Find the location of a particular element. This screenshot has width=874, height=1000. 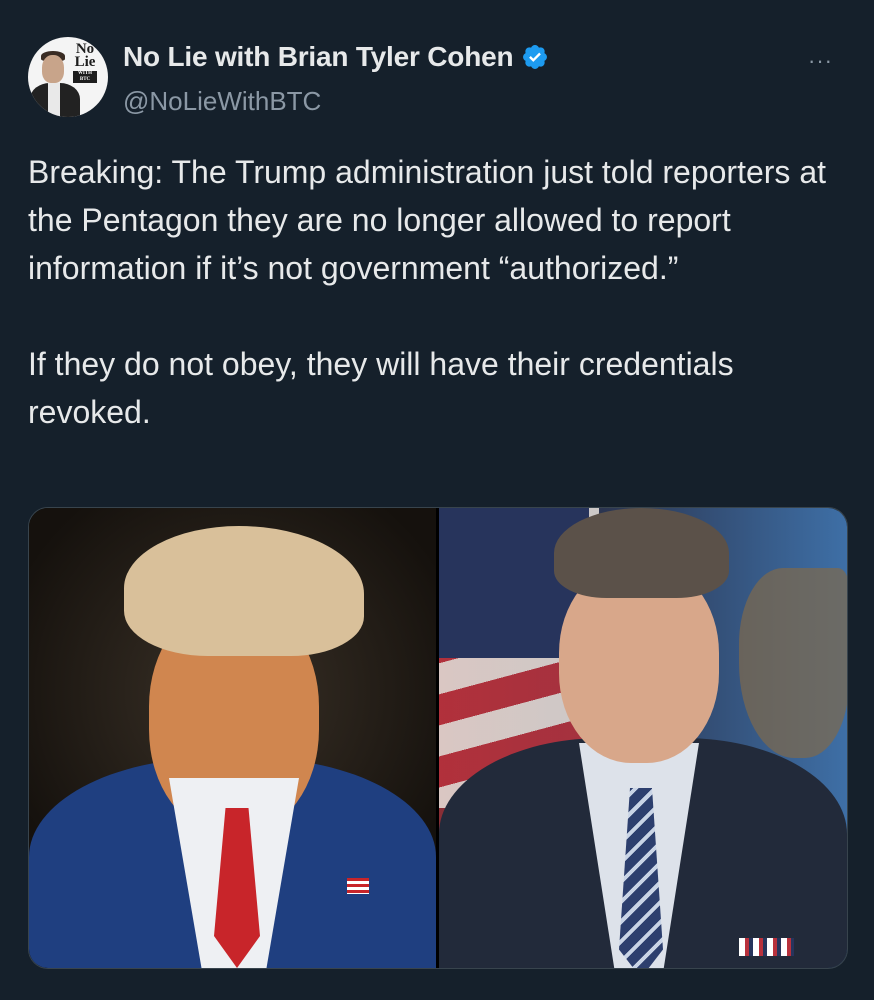

verified-badge-icon is located at coordinates (535, 57).